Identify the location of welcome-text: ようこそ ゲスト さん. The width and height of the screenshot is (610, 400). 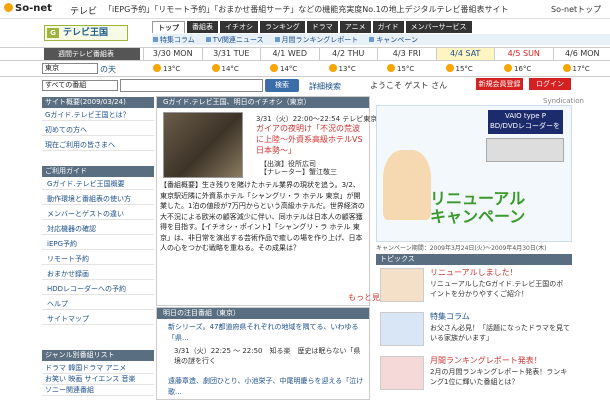
(409, 85).